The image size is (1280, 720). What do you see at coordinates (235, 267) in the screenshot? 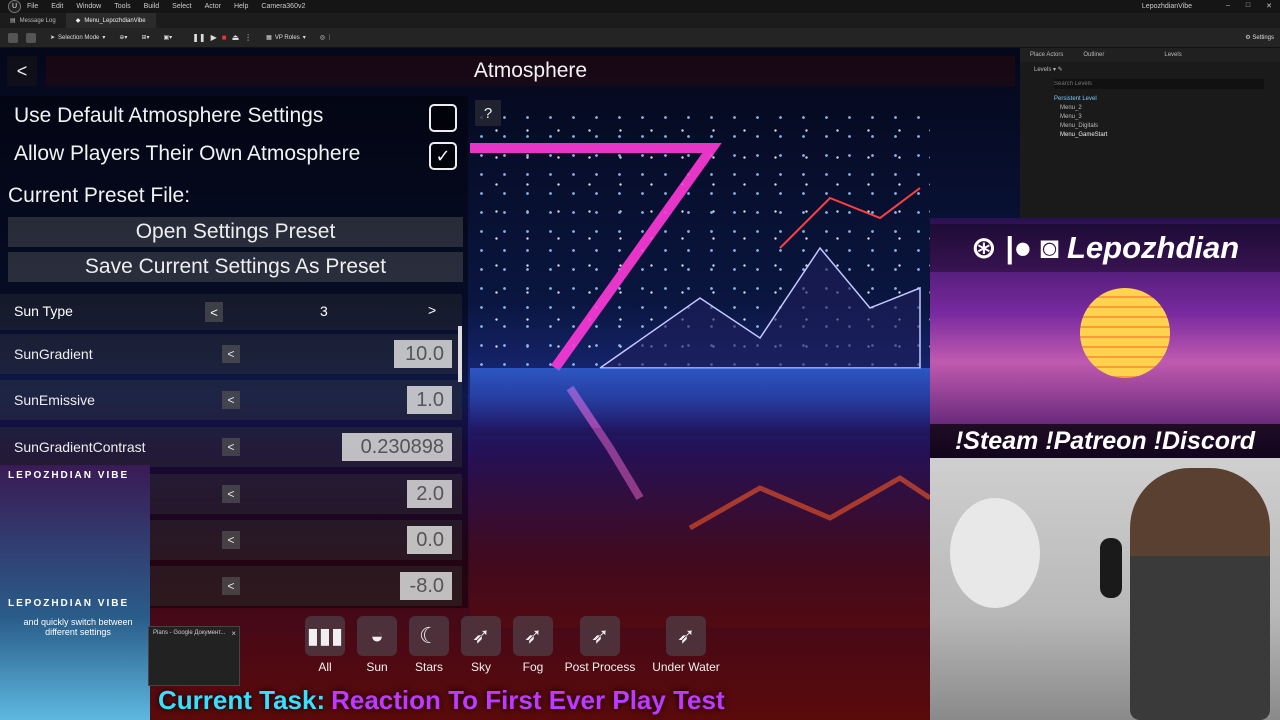
I see `save-settings-preset-button: Save Current Settings As Preset` at bounding box center [235, 267].